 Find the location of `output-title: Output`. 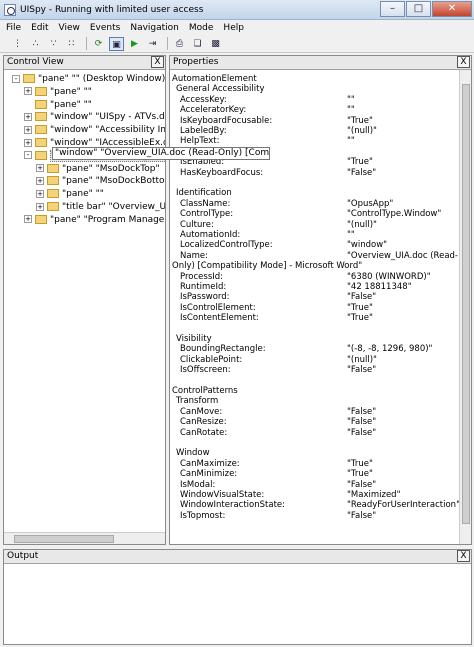

output-title: Output is located at coordinates (23, 556).